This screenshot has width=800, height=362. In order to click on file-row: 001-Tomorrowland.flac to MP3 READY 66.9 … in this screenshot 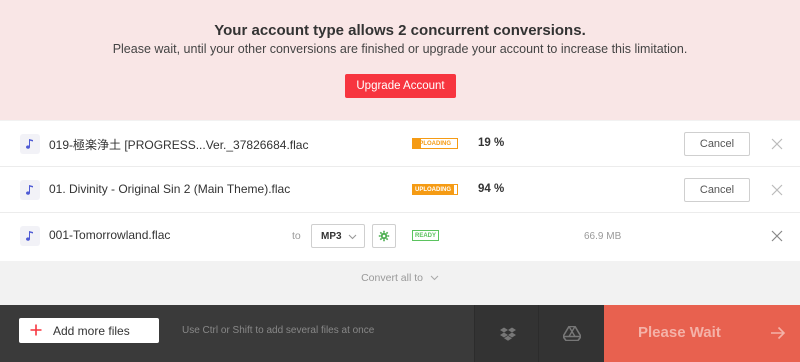, I will do `click(400, 236)`.